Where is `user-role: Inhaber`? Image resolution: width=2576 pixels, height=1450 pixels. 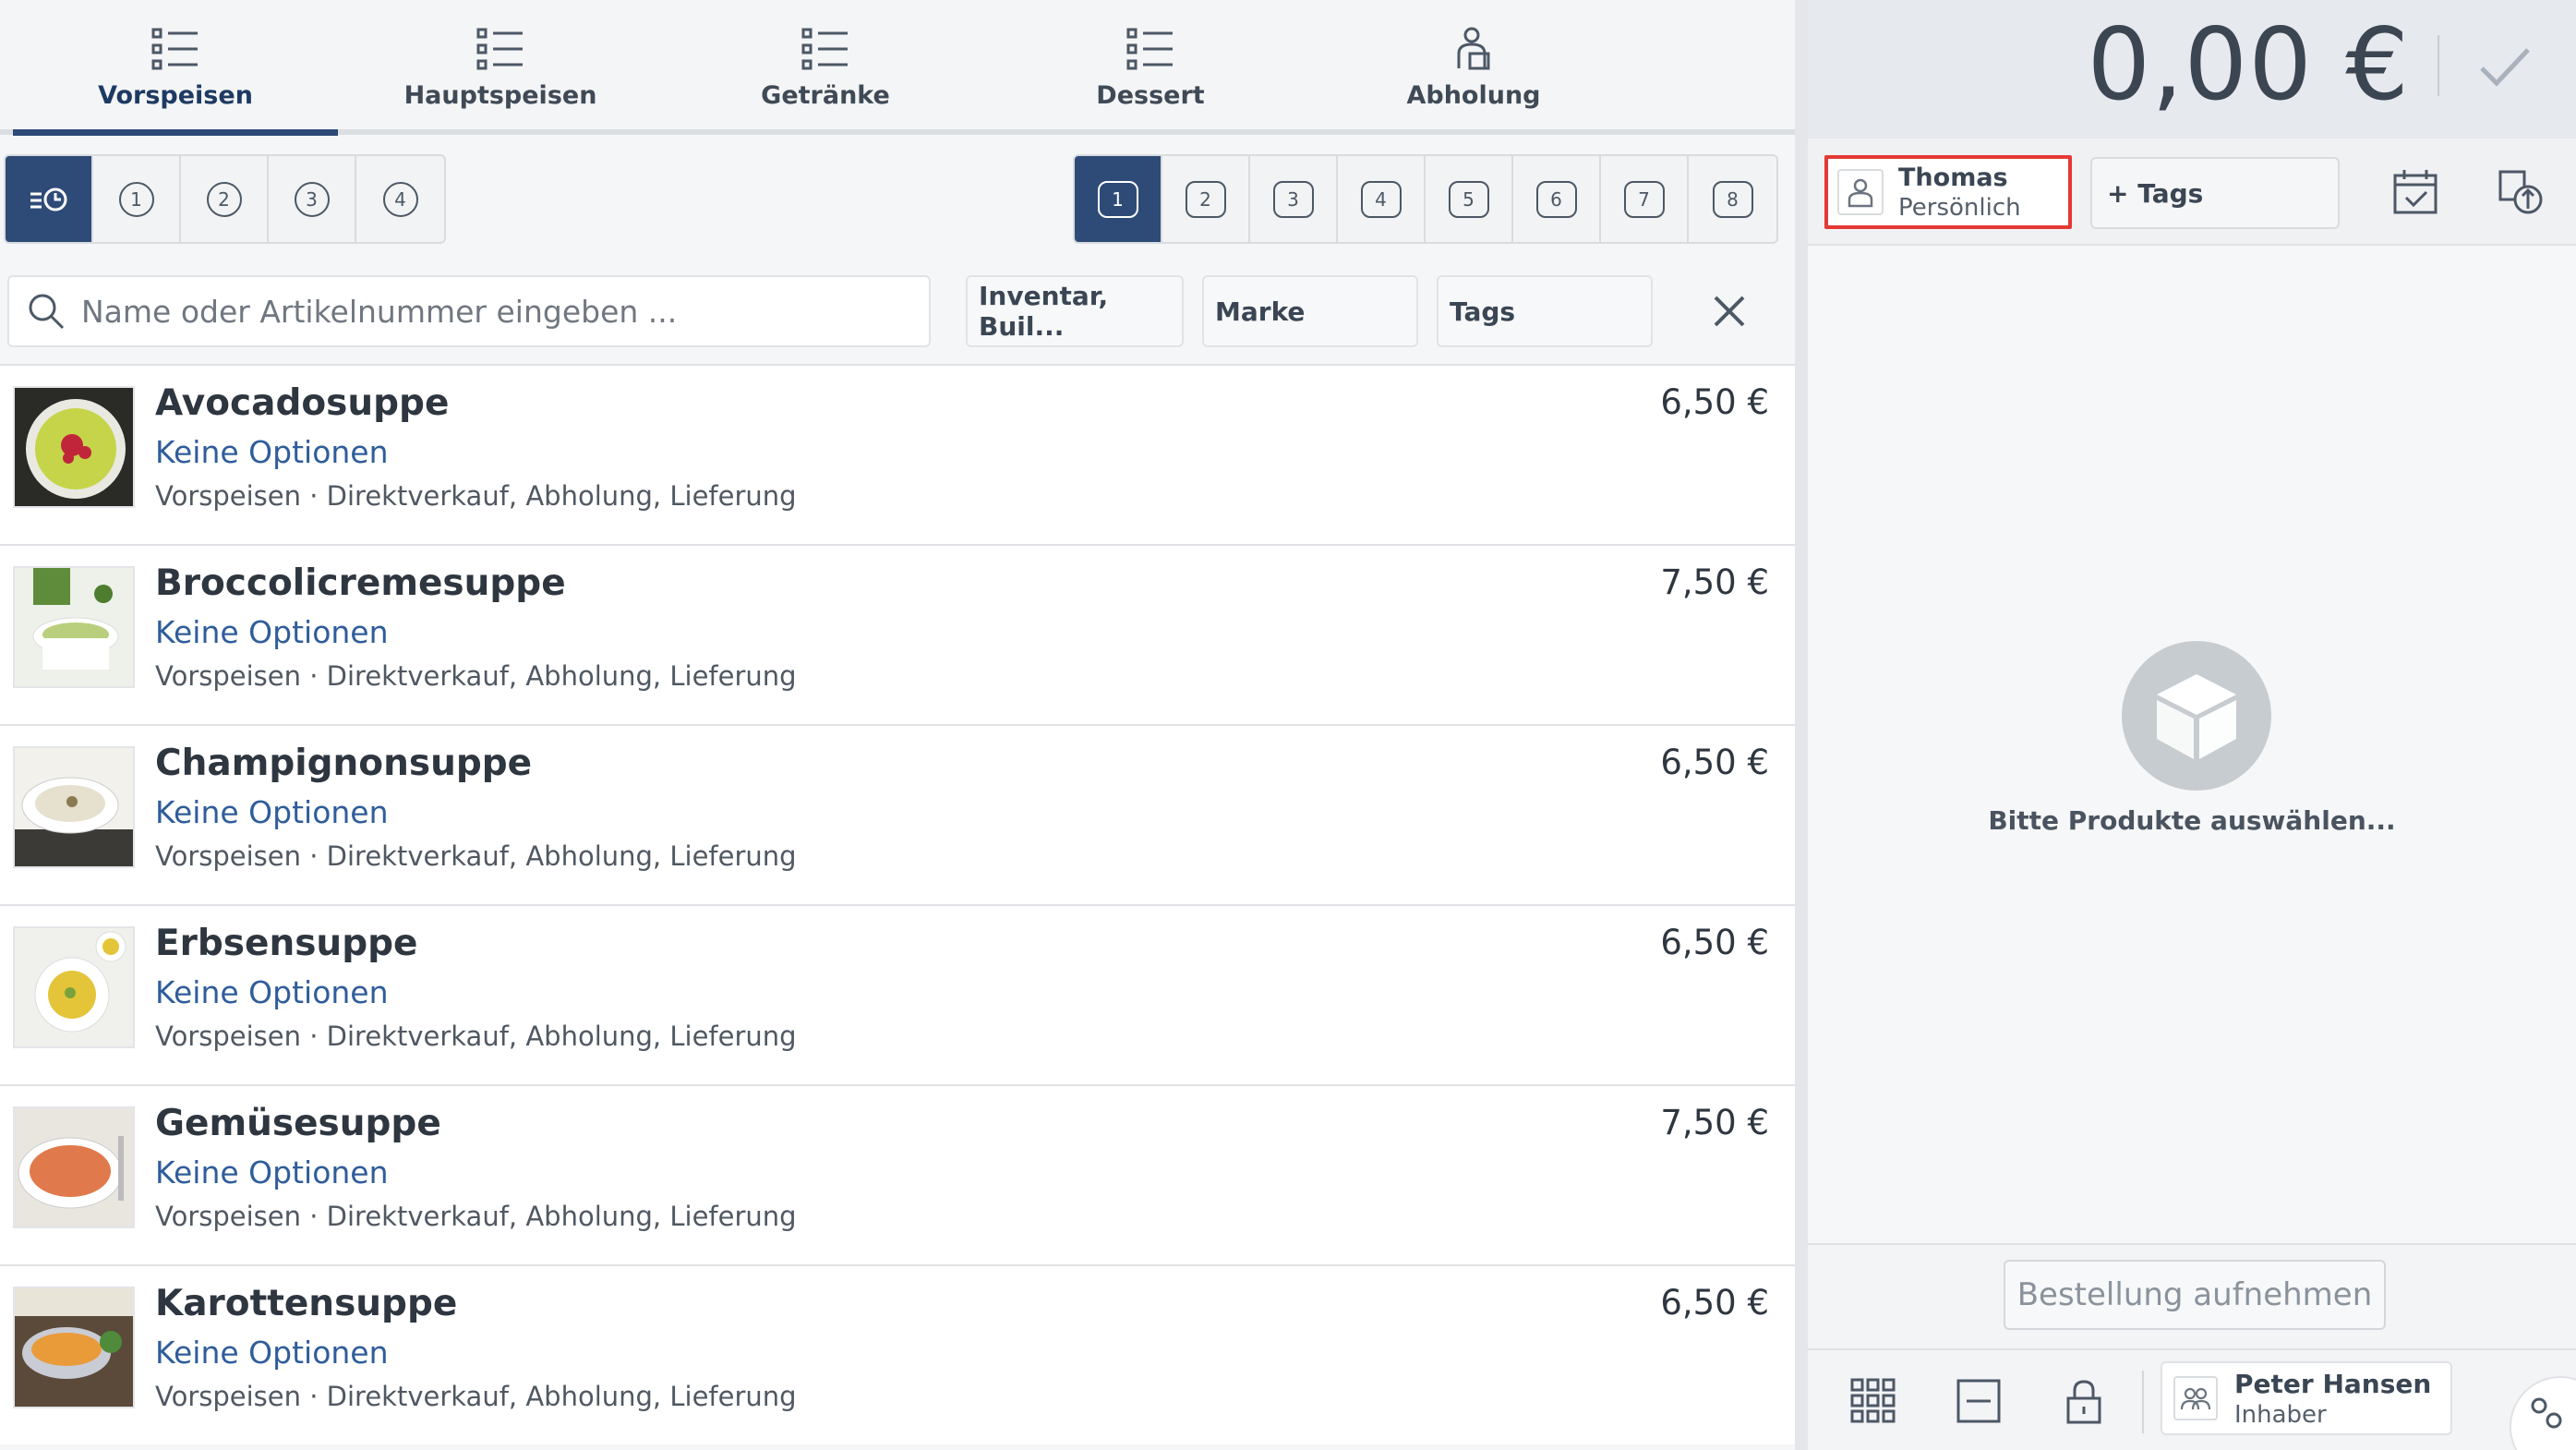 user-role: Inhaber is located at coordinates (2280, 1414).